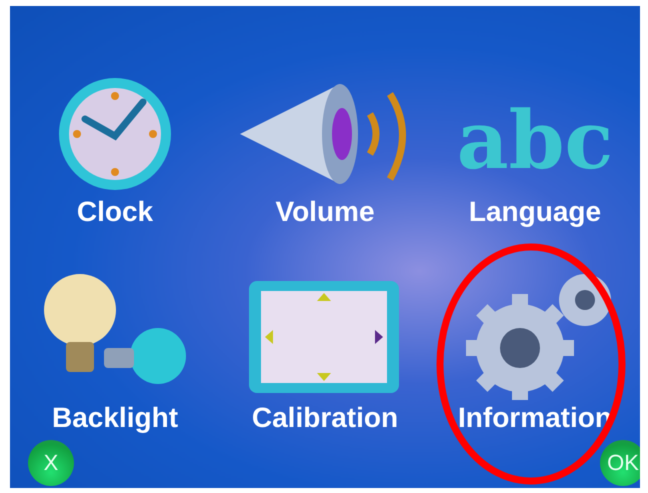  I want to click on menu-label: Volume, so click(325, 212).